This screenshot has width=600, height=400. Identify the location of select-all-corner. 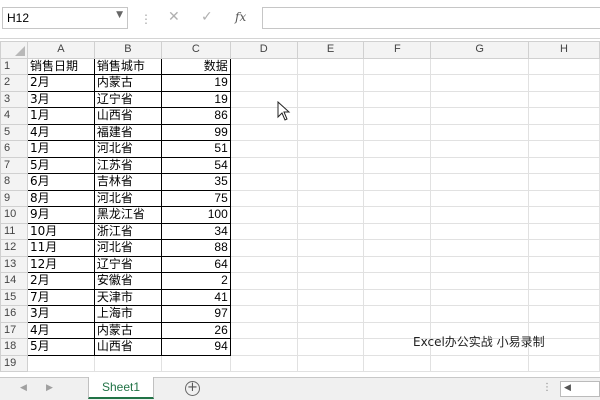
(14, 50).